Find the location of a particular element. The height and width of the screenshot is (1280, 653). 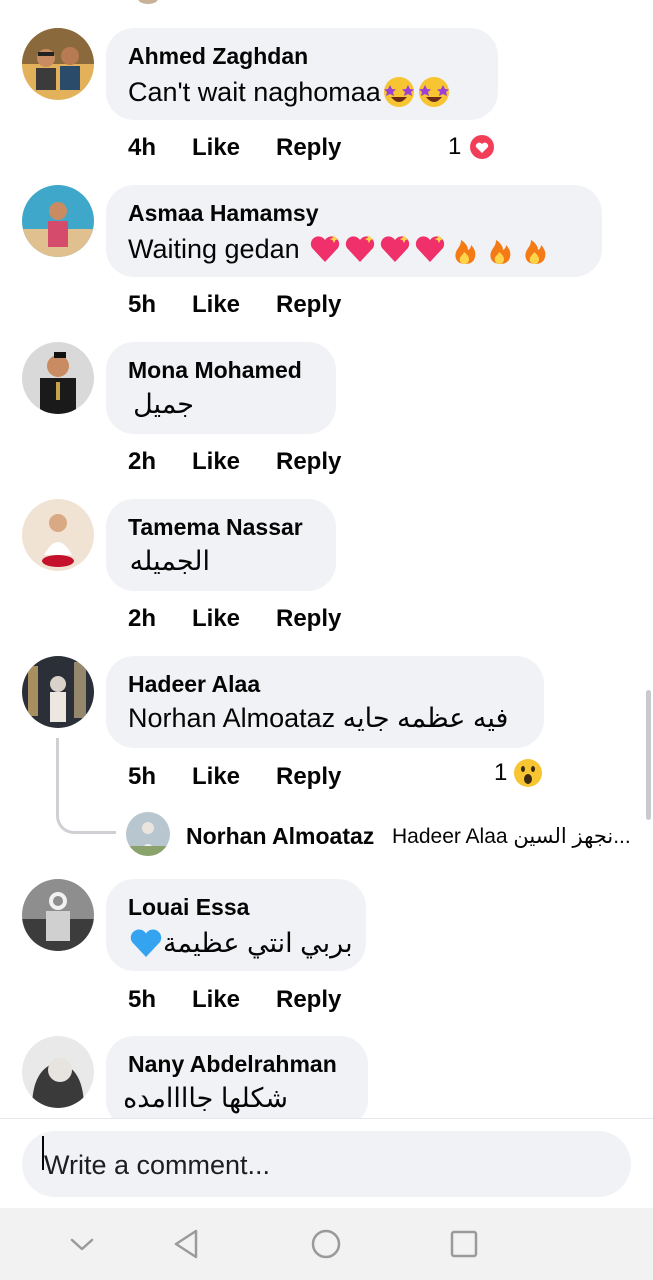

comment-author: Tamema Nassar is located at coordinates (215, 527).